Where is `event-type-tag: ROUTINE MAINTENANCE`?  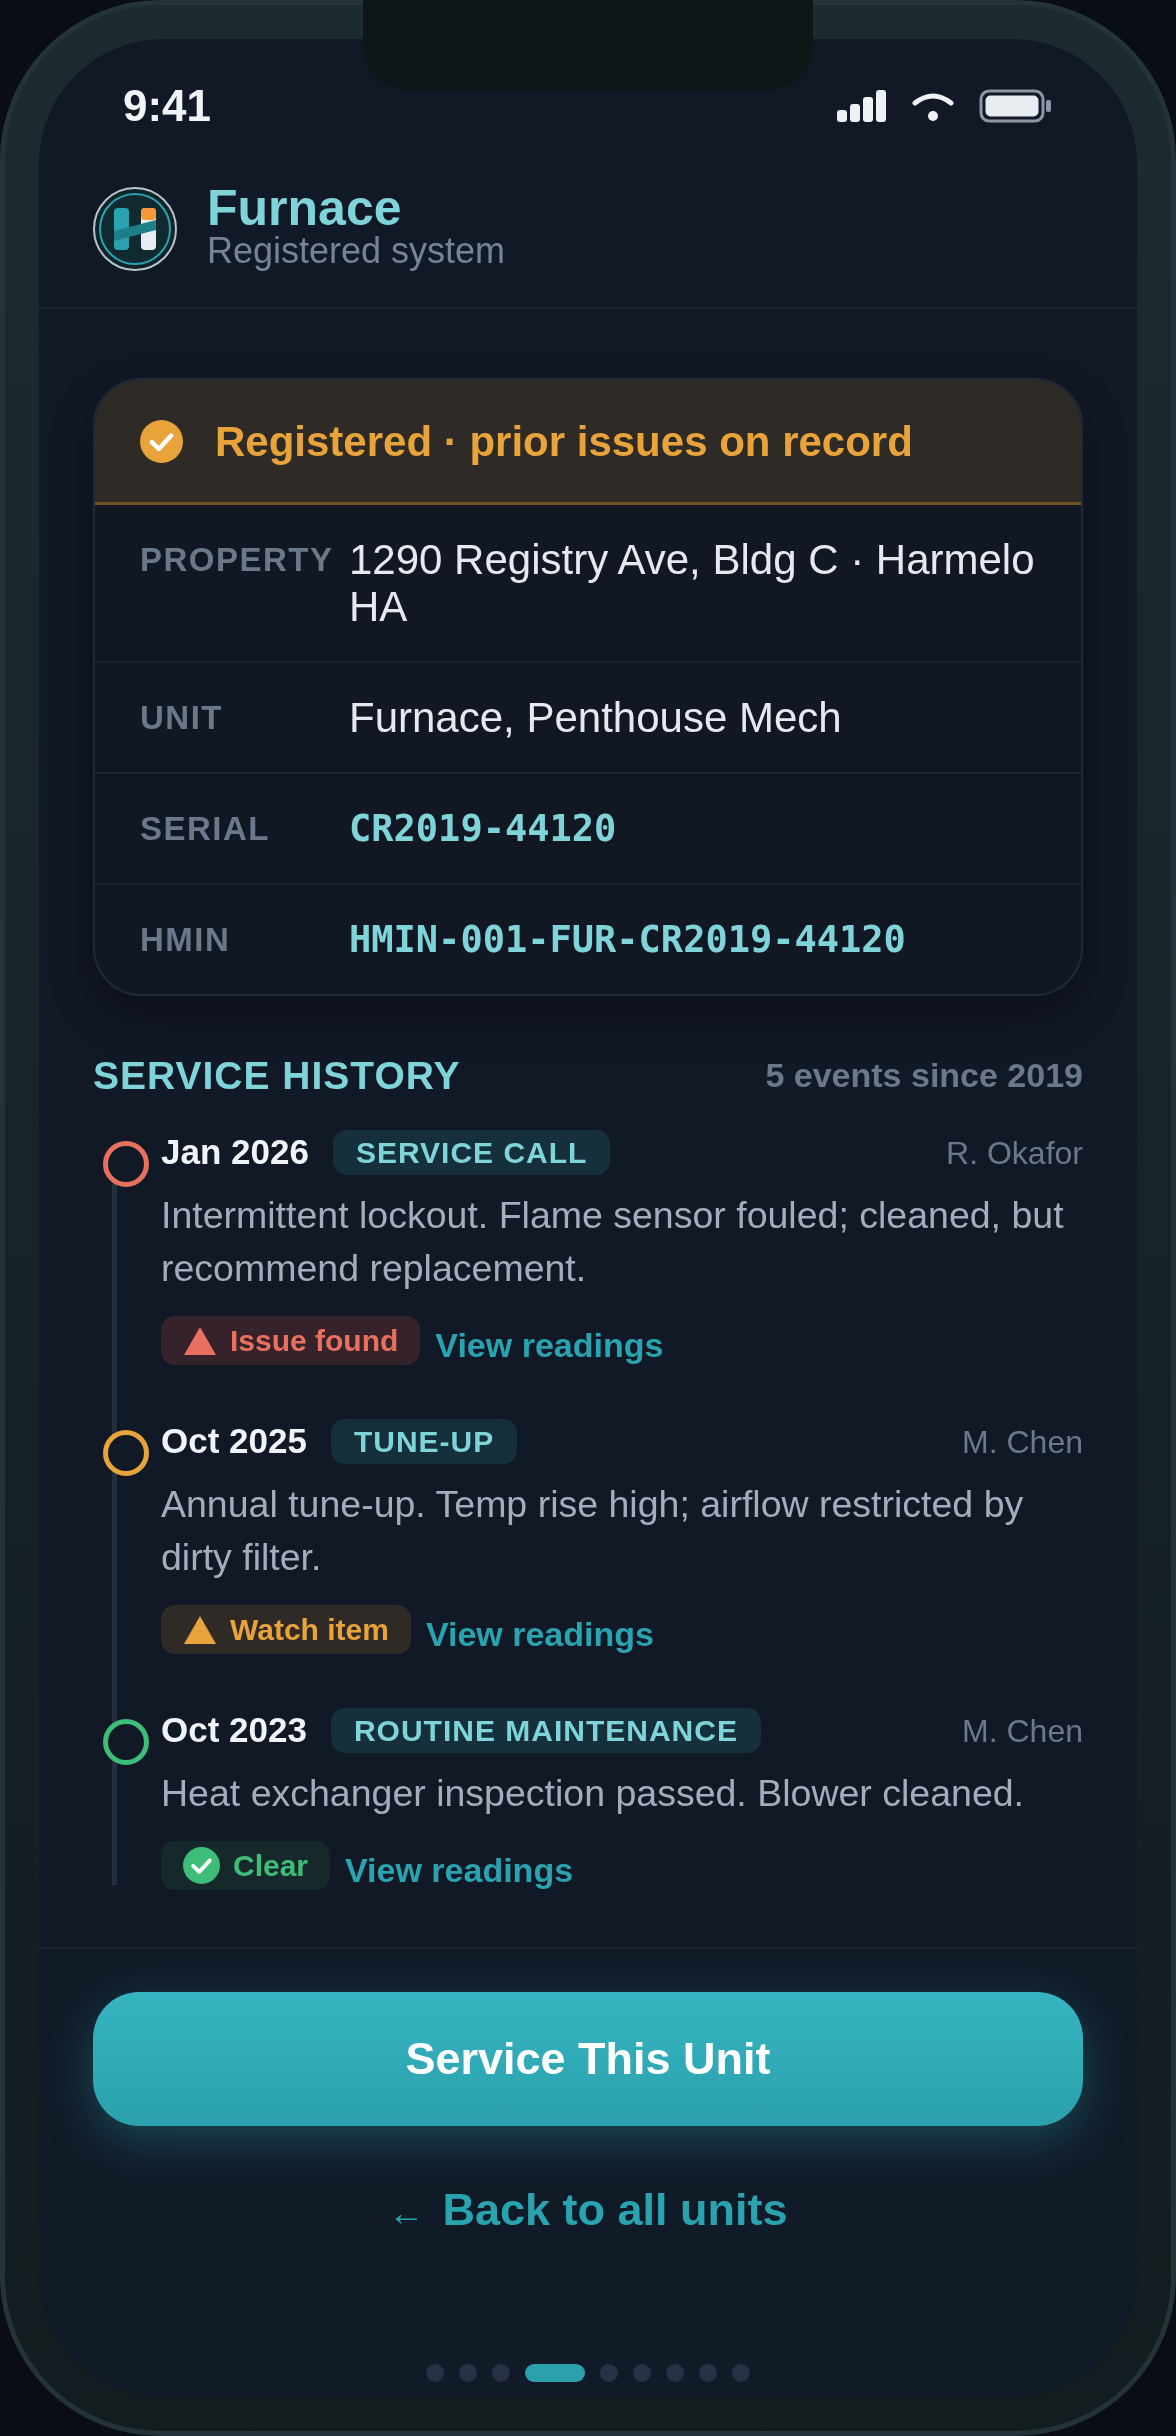 event-type-tag: ROUTINE MAINTENANCE is located at coordinates (545, 1730).